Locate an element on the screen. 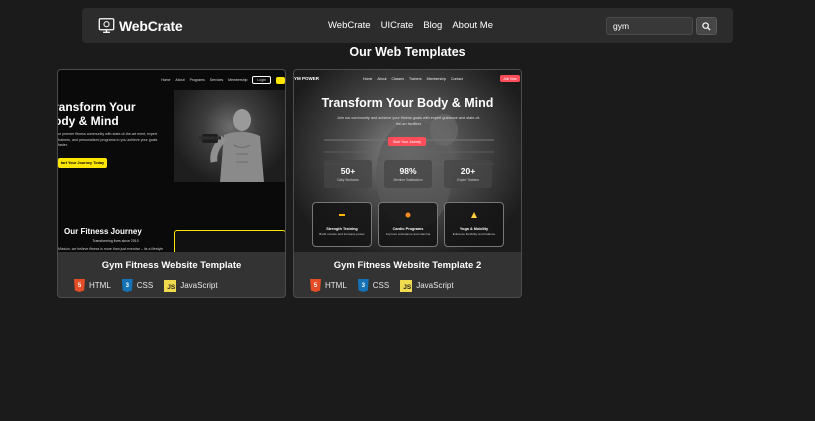 Image resolution: width=815 pixels, height=421 pixels. search-icon is located at coordinates (706, 26).